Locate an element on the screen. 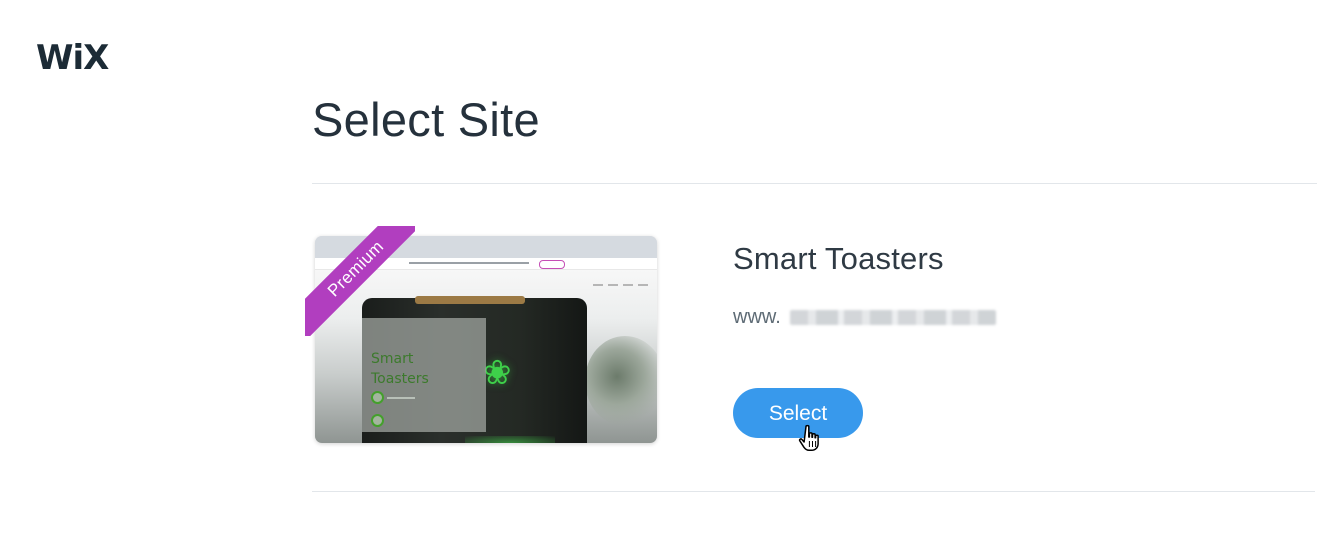 This screenshot has width=1341, height=534. page-title: Select Site is located at coordinates (426, 119).